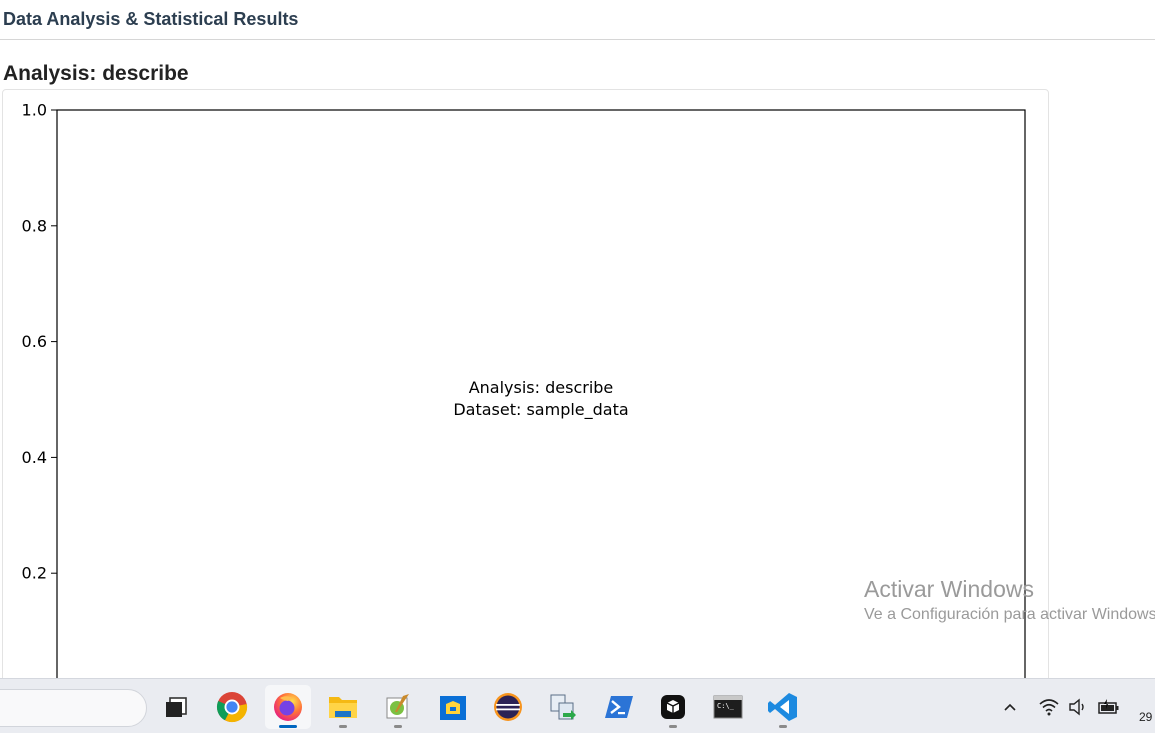  Describe the element at coordinates (34, 573) in the screenshot. I see `y-tick-label: 0.2` at that location.